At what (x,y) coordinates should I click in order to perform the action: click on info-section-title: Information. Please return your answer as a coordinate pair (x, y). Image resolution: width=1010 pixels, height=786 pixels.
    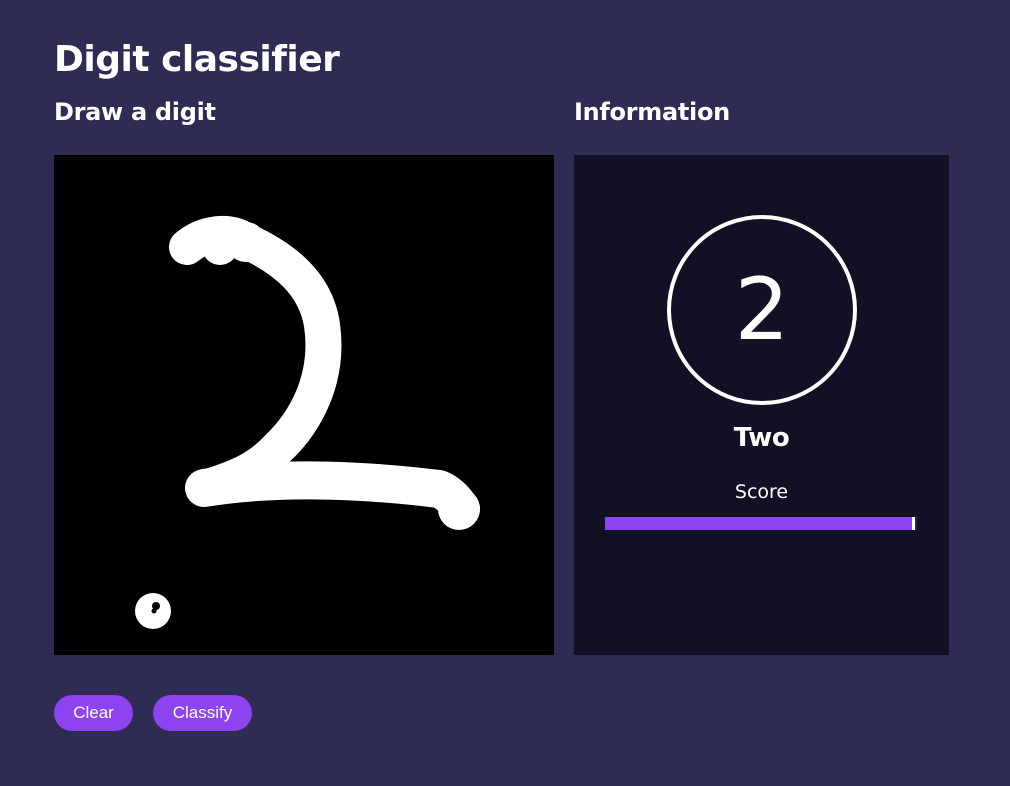
    Looking at the image, I should click on (652, 112).